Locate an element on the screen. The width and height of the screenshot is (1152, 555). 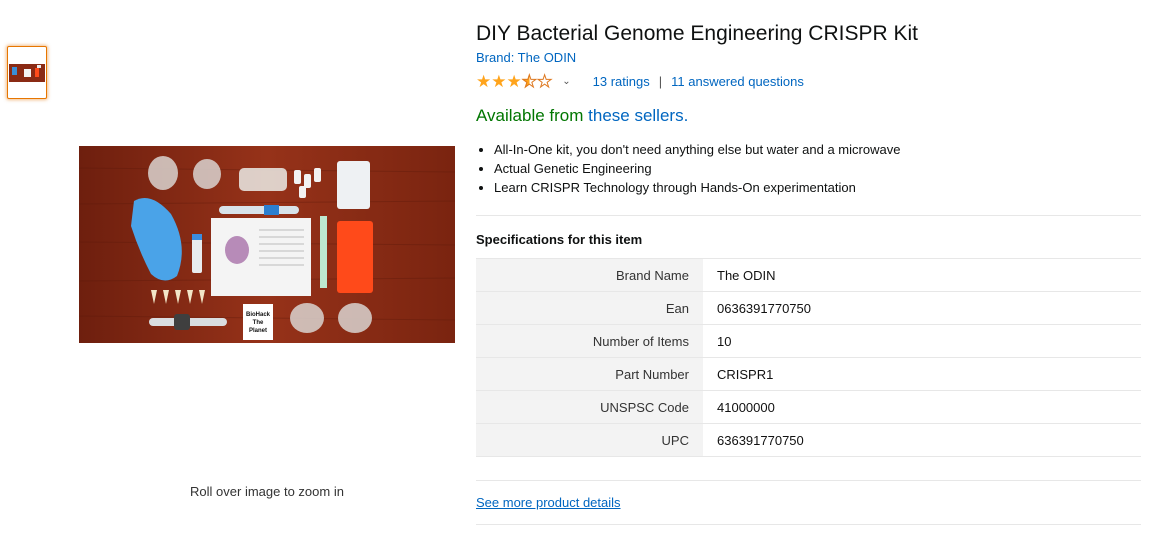
table-row: Brand Name The ODIN is located at coordinates (808, 275).